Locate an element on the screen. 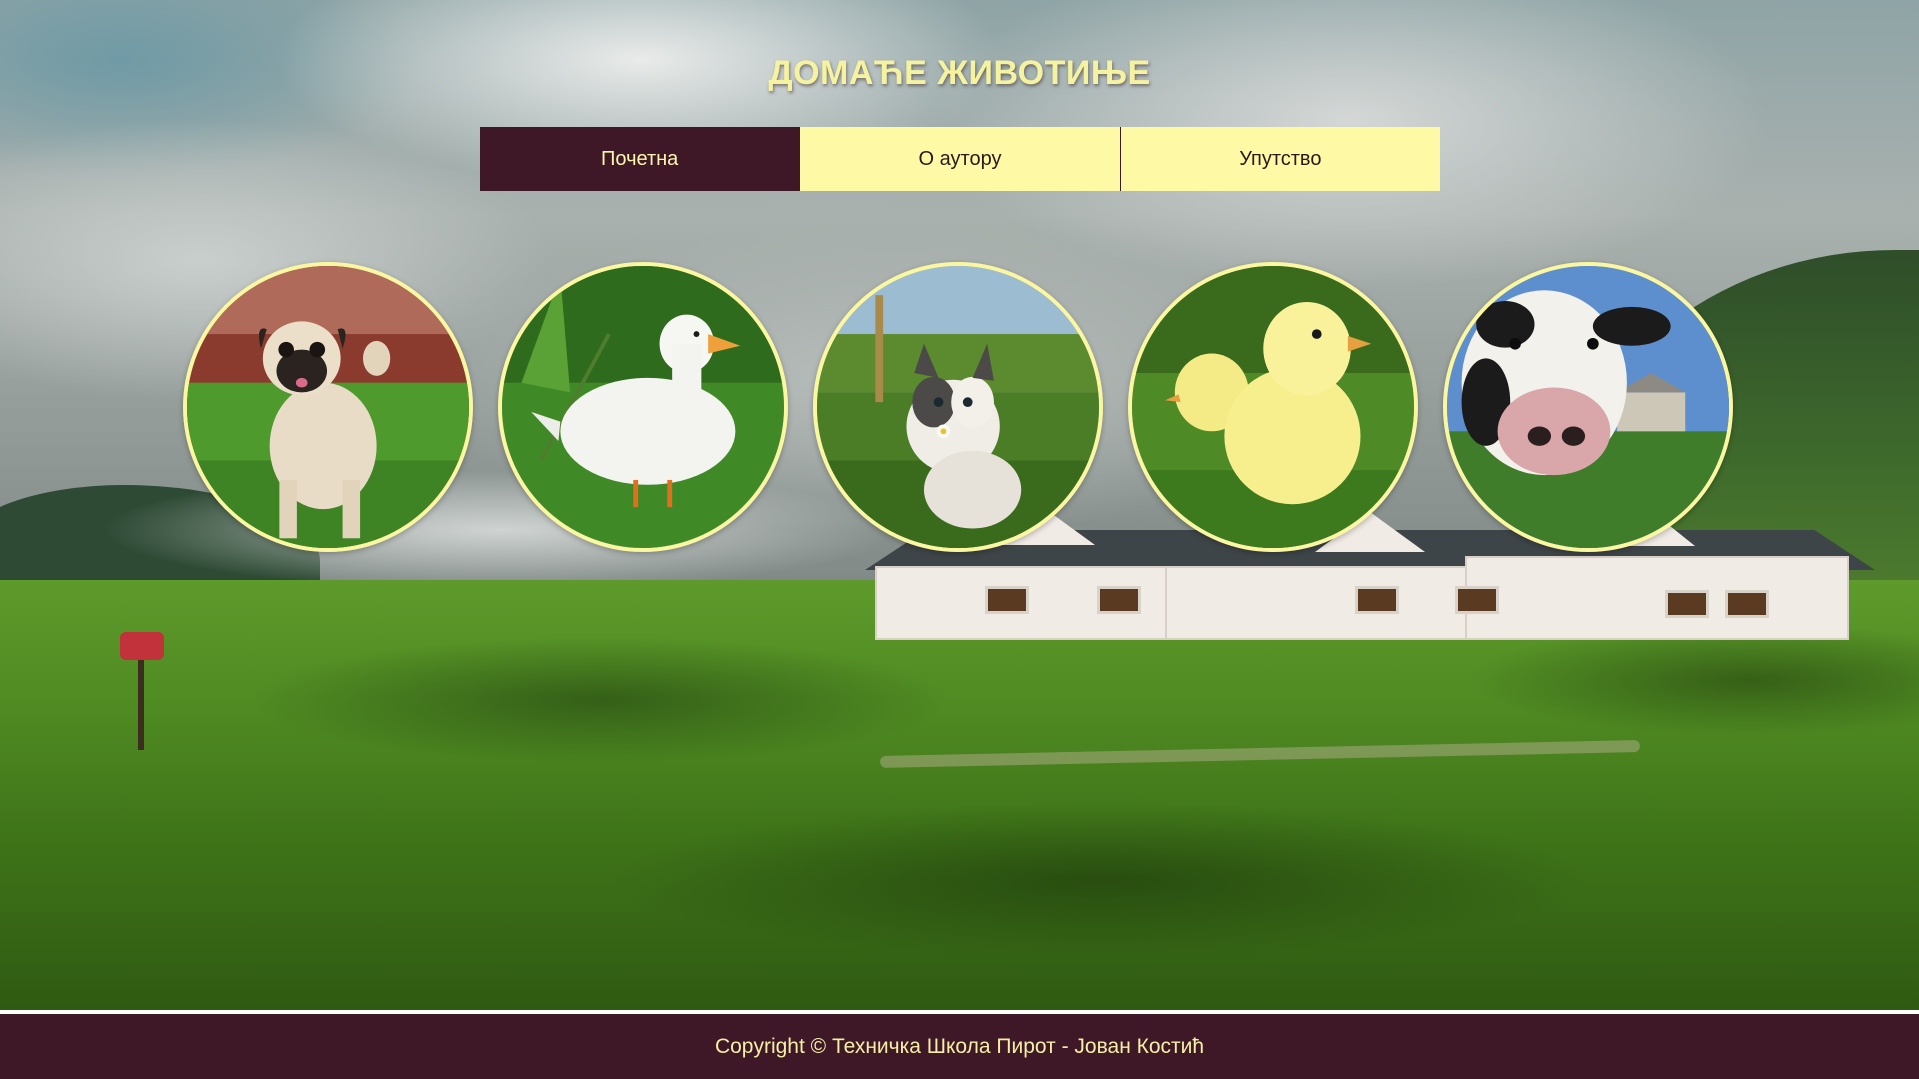 This screenshot has width=1919, height=1079. mailbox is located at coordinates (142, 646).